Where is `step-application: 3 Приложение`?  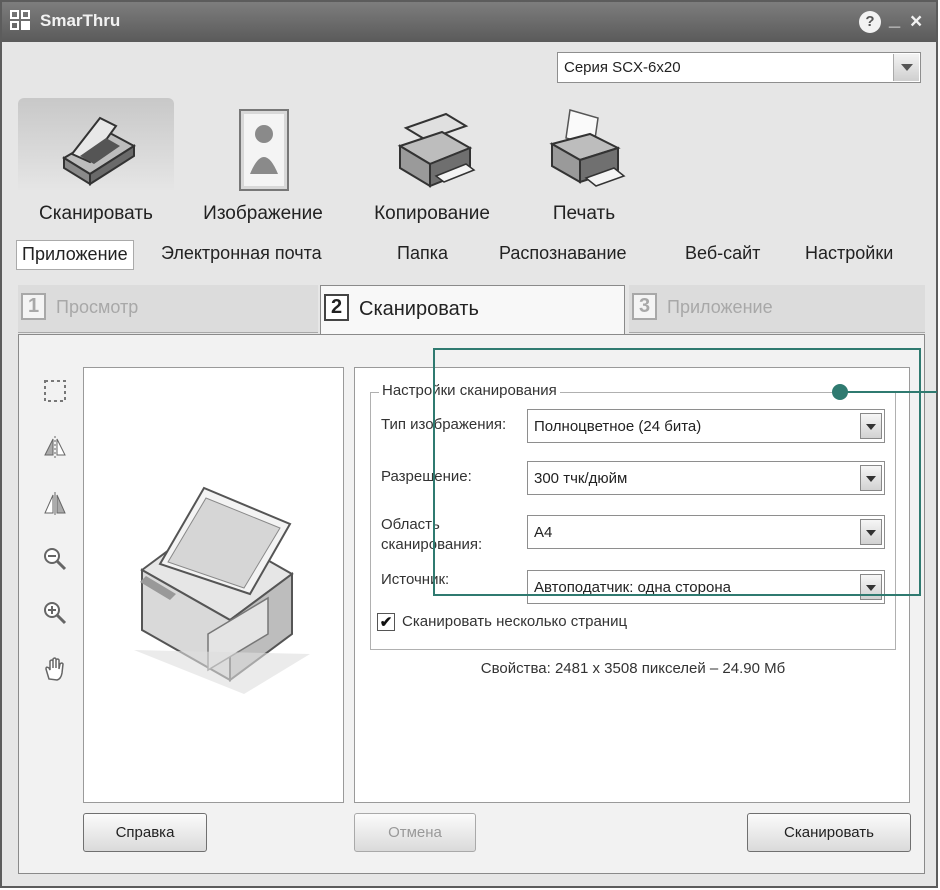 step-application: 3 Приложение is located at coordinates (777, 309).